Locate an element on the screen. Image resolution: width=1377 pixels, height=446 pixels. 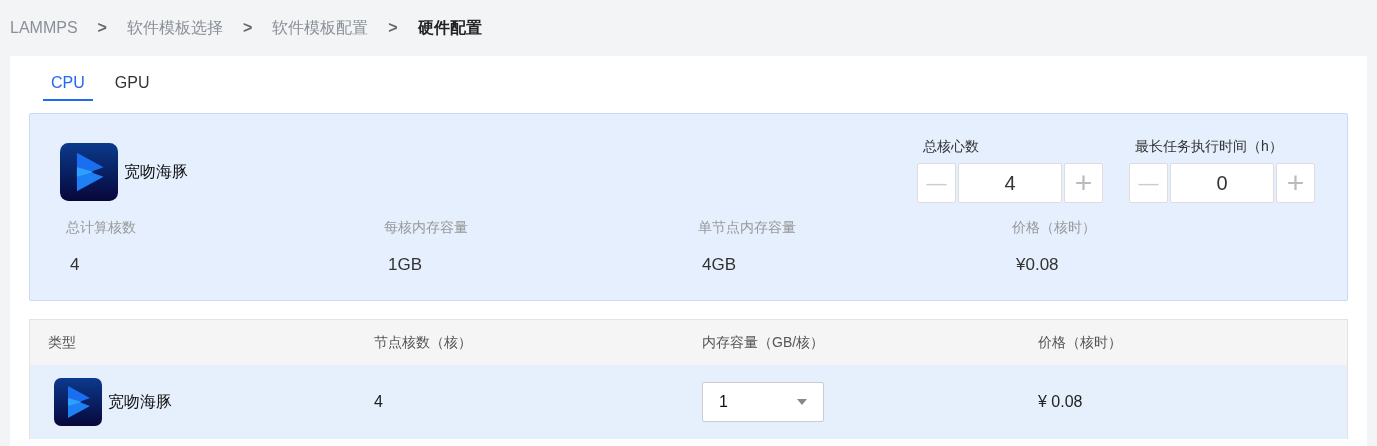
caret-down-icon is located at coordinates (802, 402).